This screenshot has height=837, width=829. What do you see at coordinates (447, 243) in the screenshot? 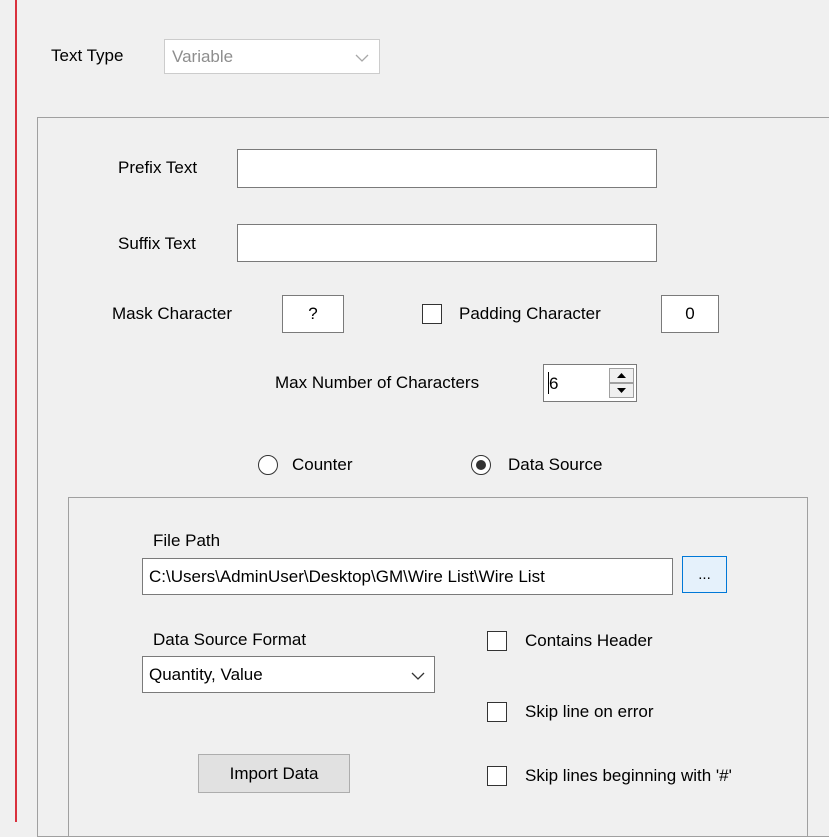
I see `suffix-text-input` at bounding box center [447, 243].